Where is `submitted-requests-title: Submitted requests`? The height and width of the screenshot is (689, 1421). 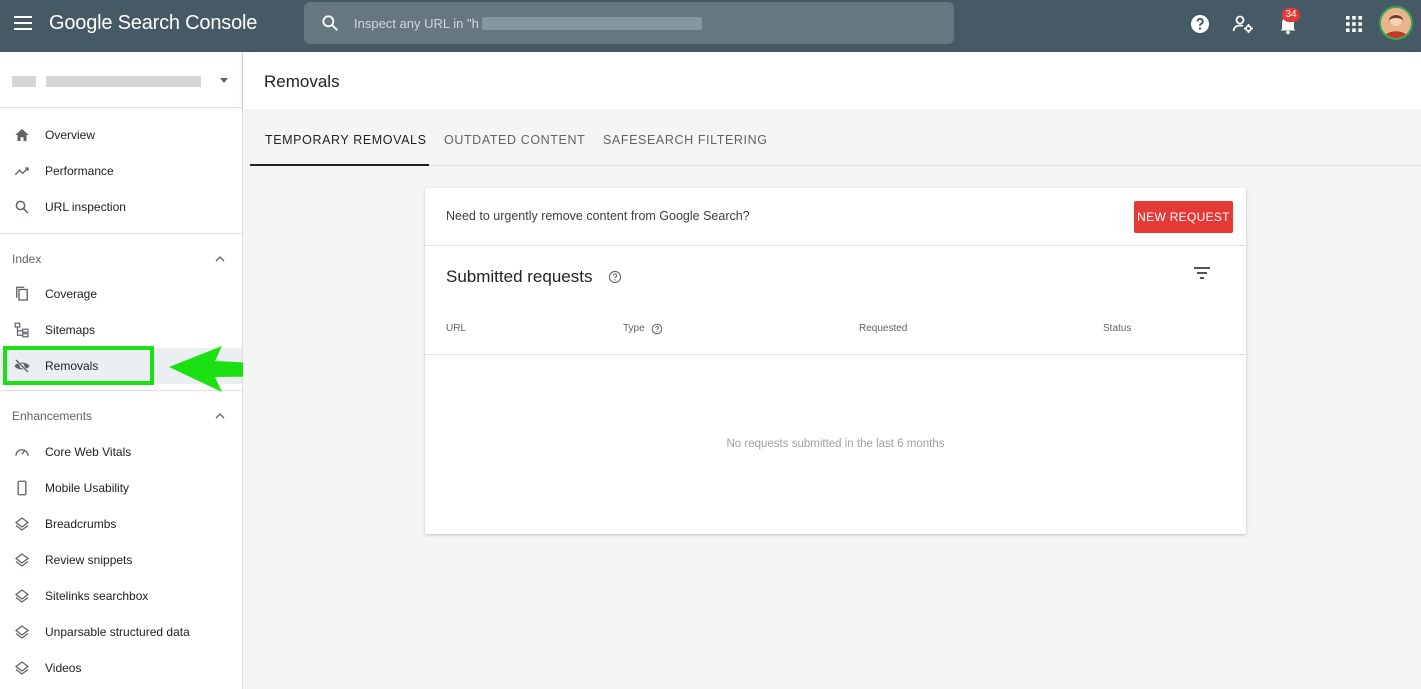
submitted-requests-title: Submitted requests is located at coordinates (519, 276).